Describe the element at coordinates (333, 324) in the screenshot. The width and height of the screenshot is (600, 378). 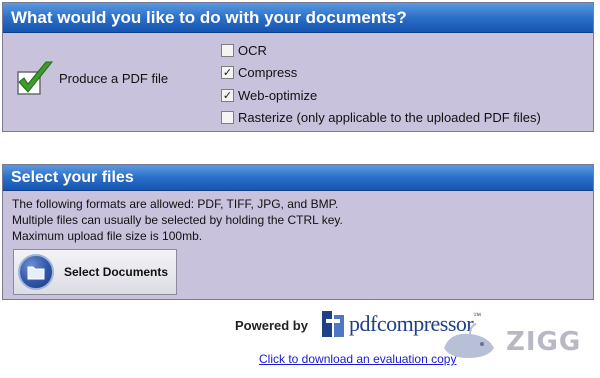
I see `pdfcompressor-logo-icon` at that location.